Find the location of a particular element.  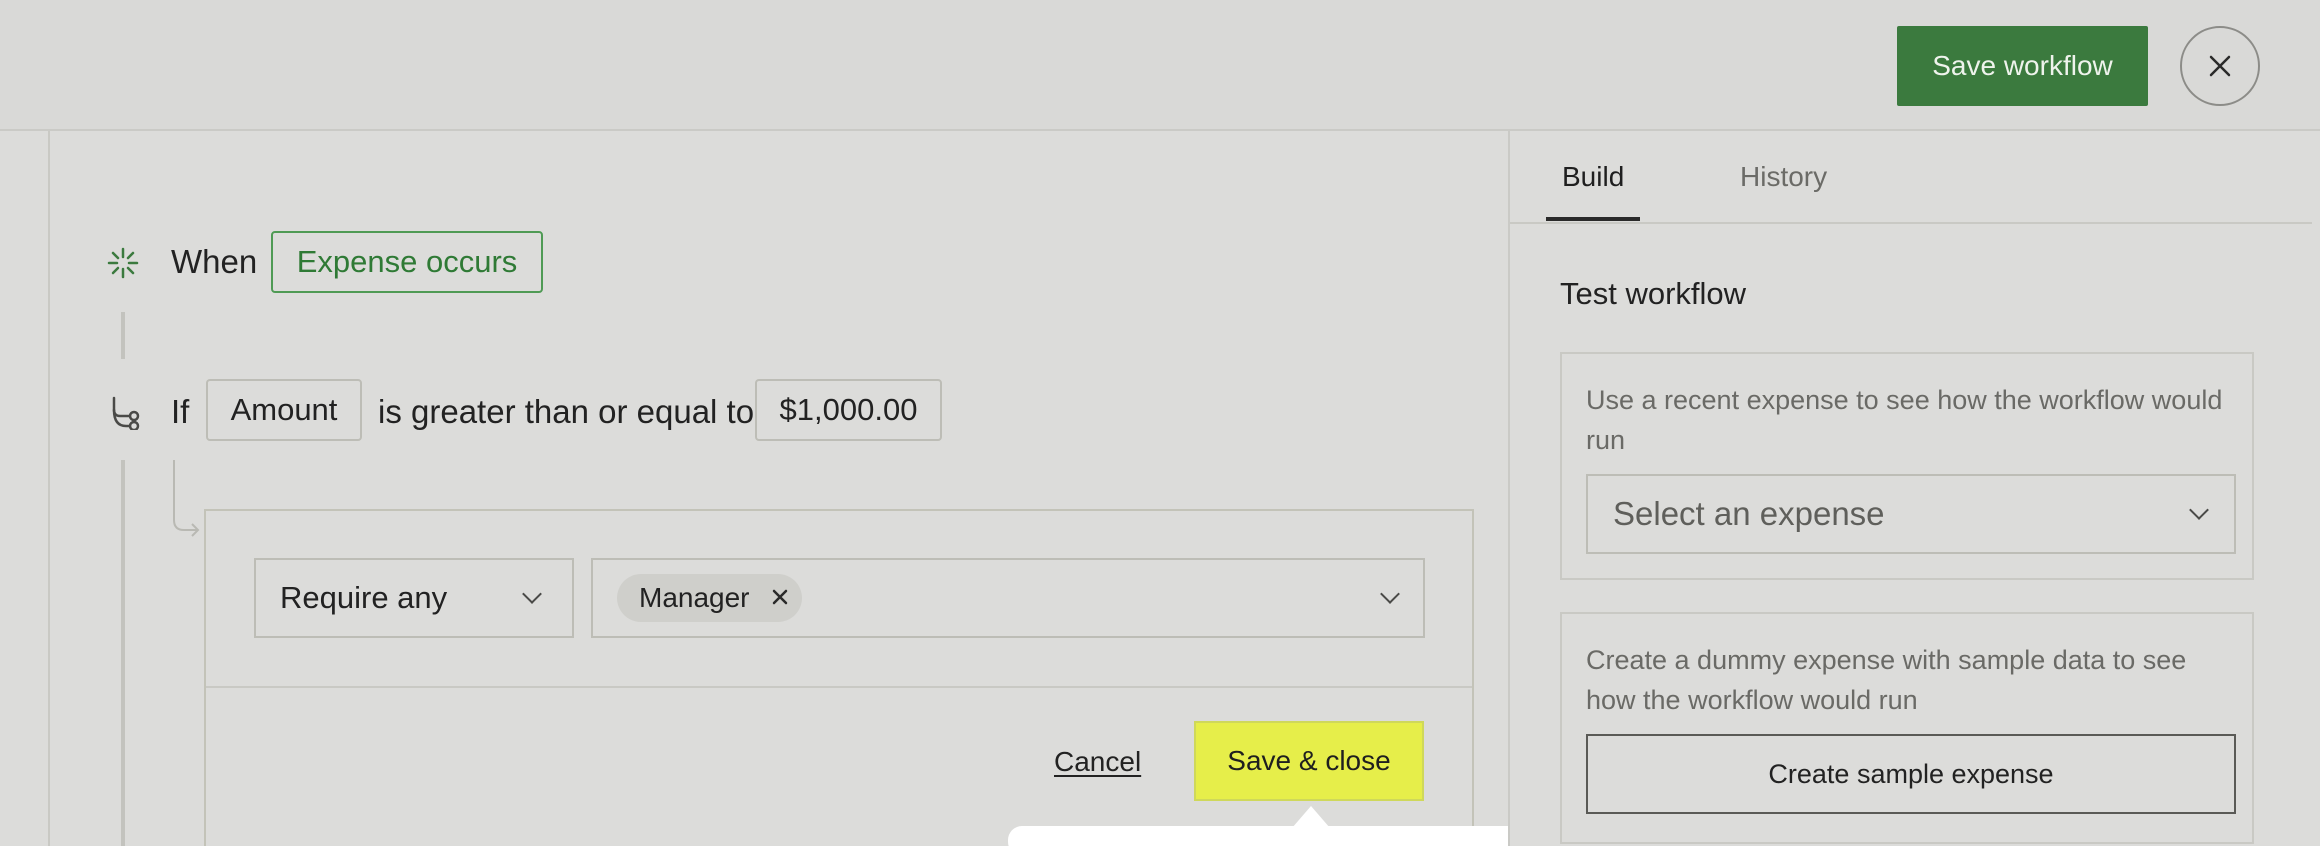

divider is located at coordinates (839, 687).